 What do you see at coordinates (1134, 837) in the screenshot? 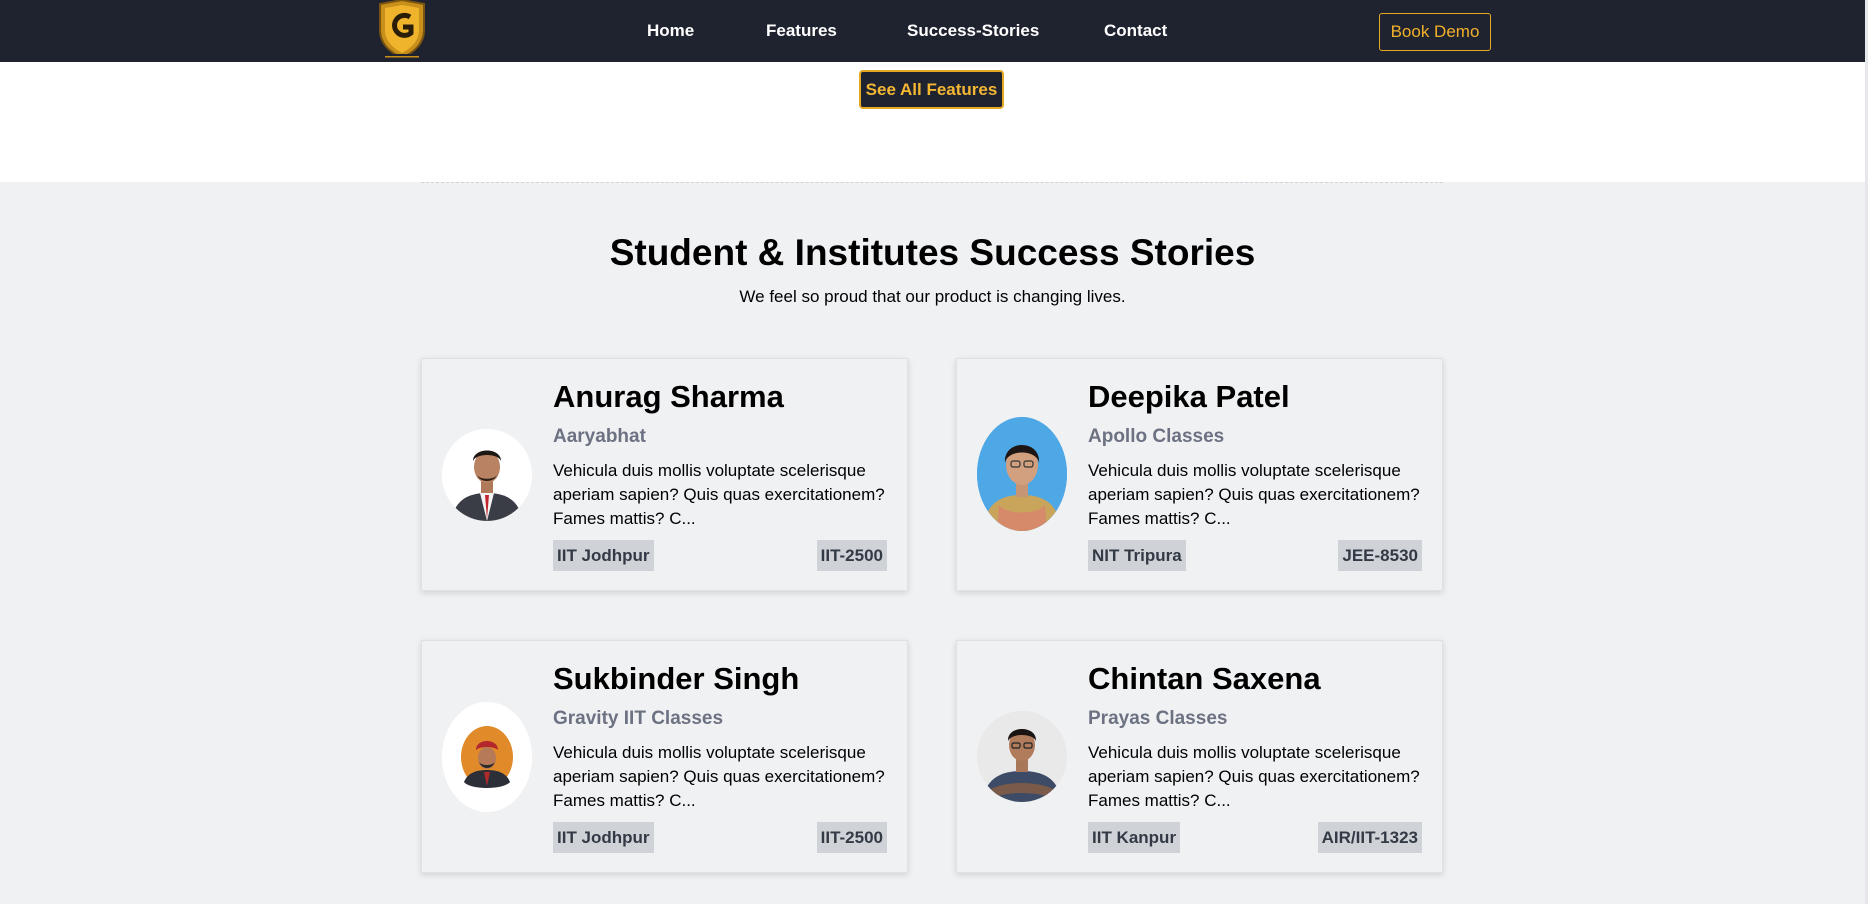
I see `college-badge: IIT Kanpur` at bounding box center [1134, 837].